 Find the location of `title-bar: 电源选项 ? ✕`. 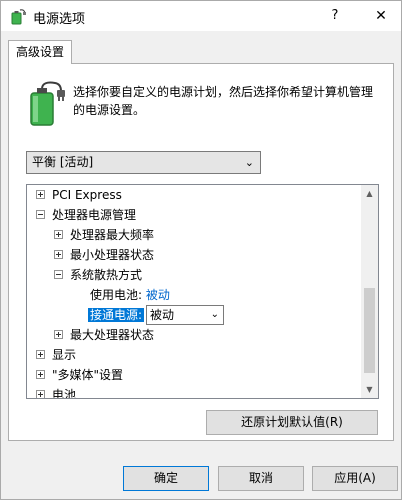

title-bar: 电源选项 ? ✕ is located at coordinates (201, 16).